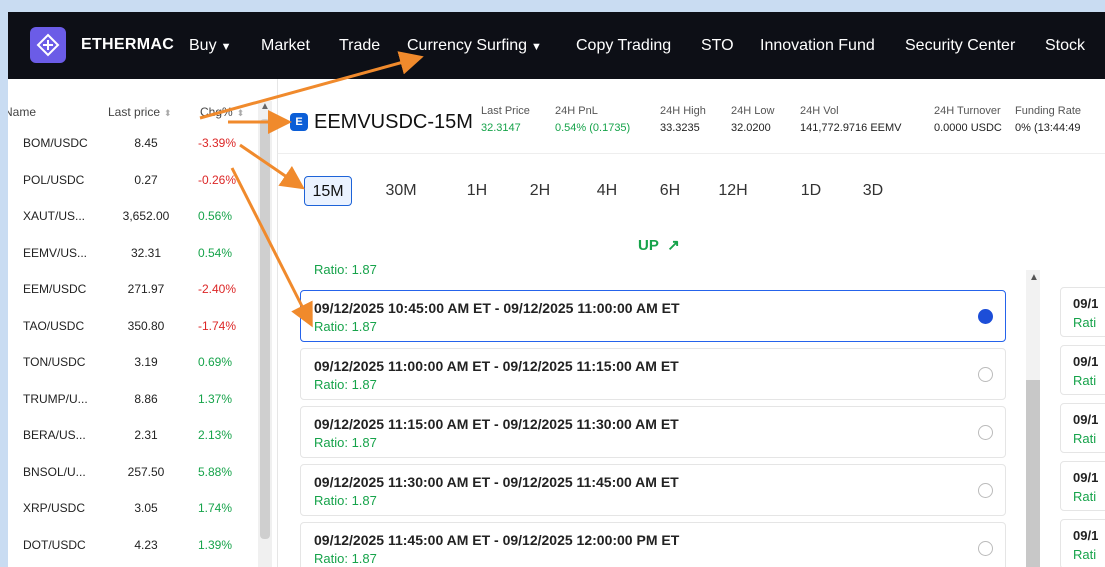 This screenshot has height=567, width=1105. What do you see at coordinates (328, 191) in the screenshot?
I see `interval-15m: 15M` at bounding box center [328, 191].